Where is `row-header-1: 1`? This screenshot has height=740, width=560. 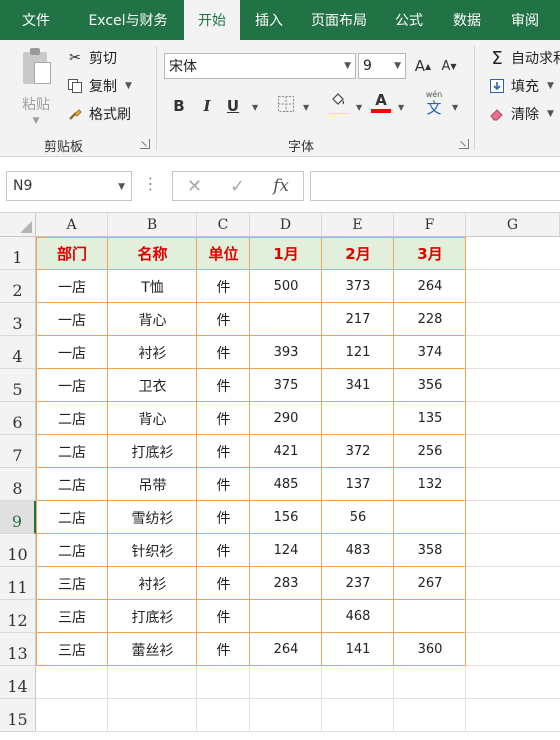
row-header-1: 1 is located at coordinates (18, 253).